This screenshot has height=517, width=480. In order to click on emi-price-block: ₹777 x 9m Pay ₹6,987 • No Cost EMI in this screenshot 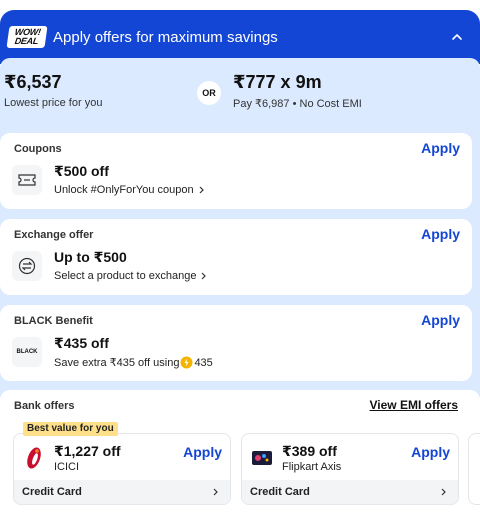, I will do `click(297, 91)`.